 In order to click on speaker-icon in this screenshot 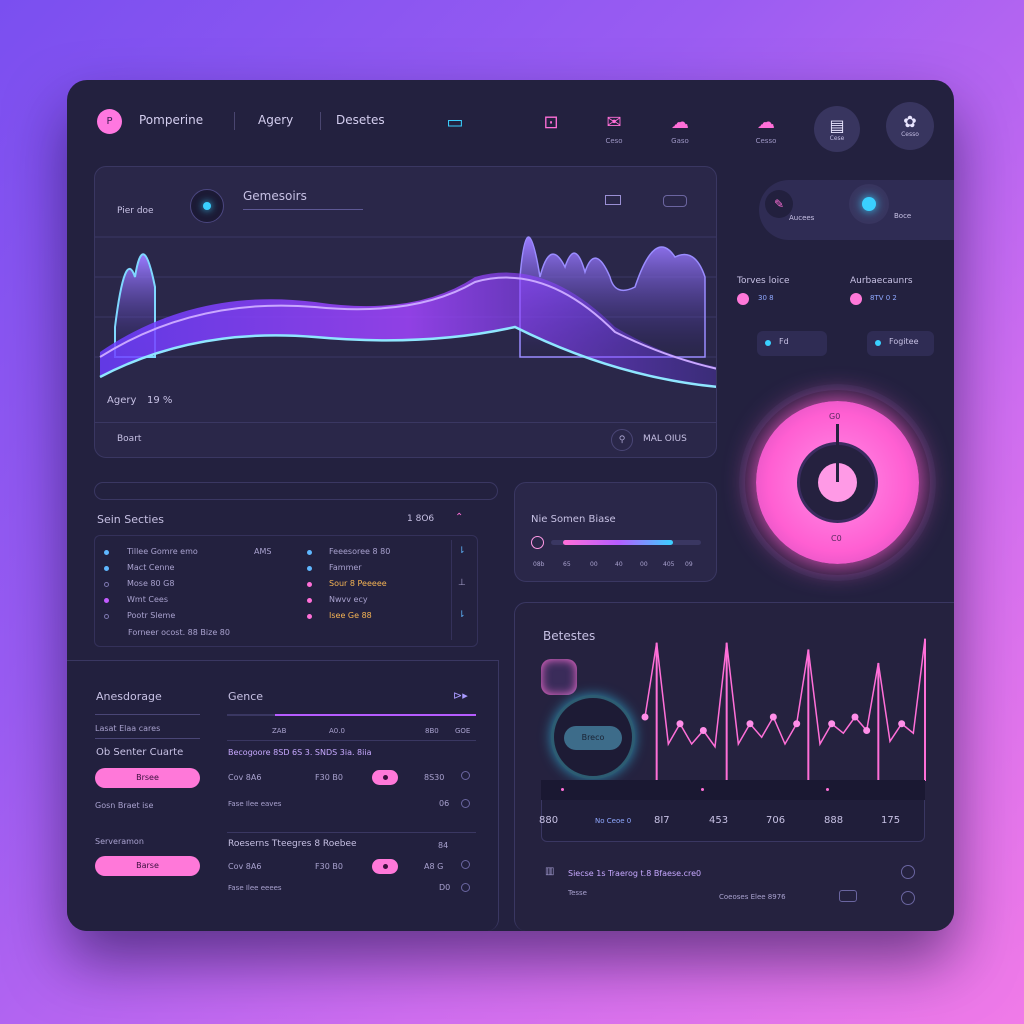, I will do `click(559, 677)`.